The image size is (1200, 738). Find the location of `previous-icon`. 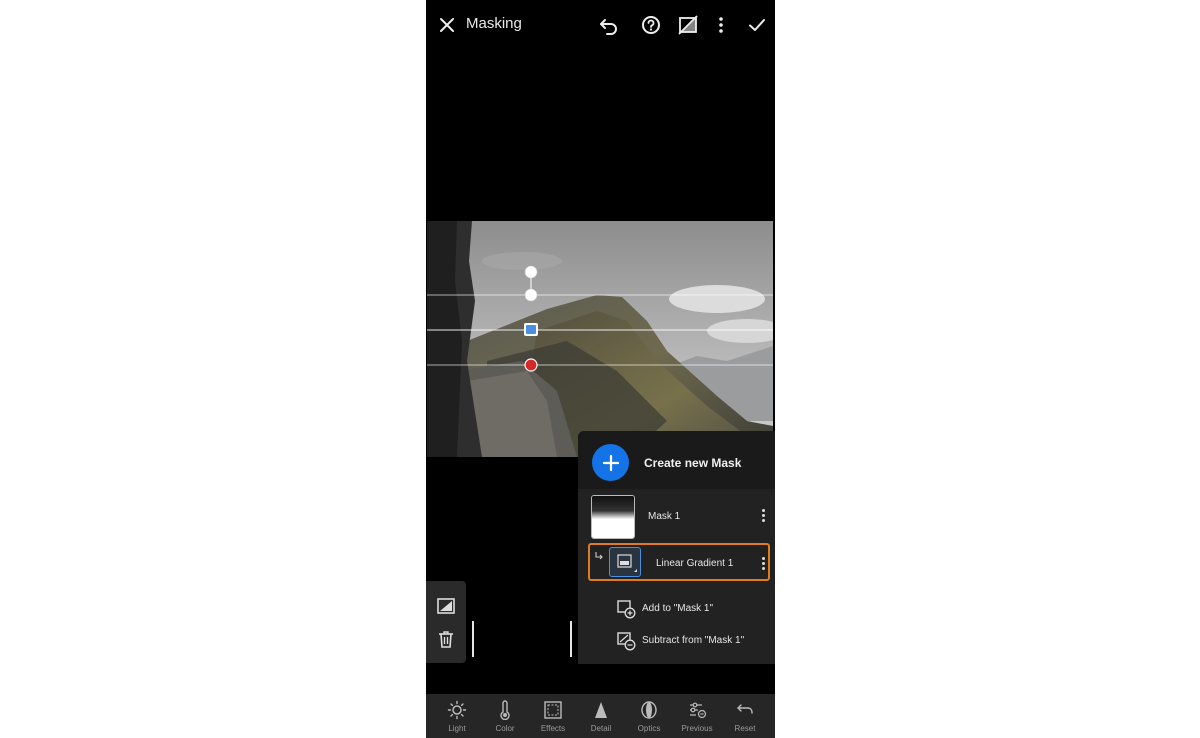

previous-icon is located at coordinates (697, 710).